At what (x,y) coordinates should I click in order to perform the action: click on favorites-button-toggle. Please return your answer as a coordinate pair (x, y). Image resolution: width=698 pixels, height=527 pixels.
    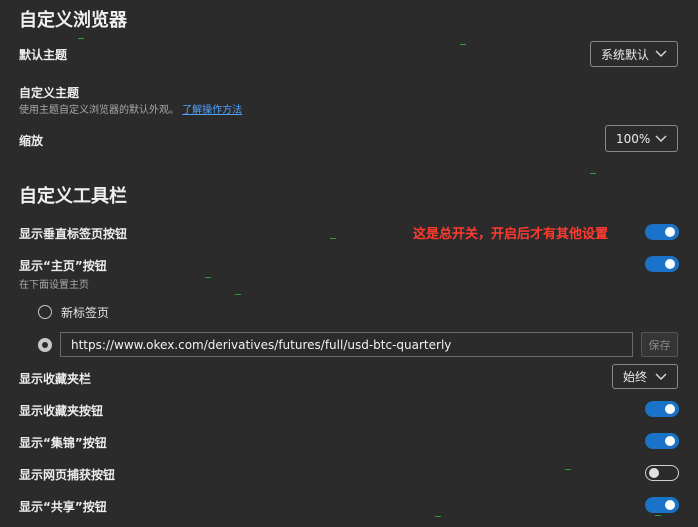
    Looking at the image, I should click on (662, 409).